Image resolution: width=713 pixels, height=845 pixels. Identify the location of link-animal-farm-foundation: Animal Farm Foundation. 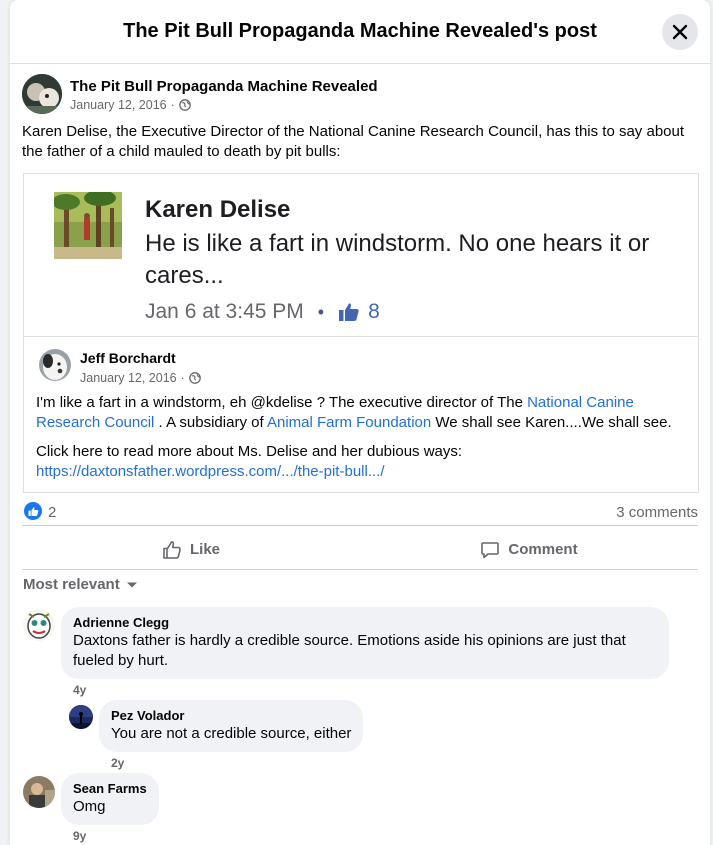
(349, 422).